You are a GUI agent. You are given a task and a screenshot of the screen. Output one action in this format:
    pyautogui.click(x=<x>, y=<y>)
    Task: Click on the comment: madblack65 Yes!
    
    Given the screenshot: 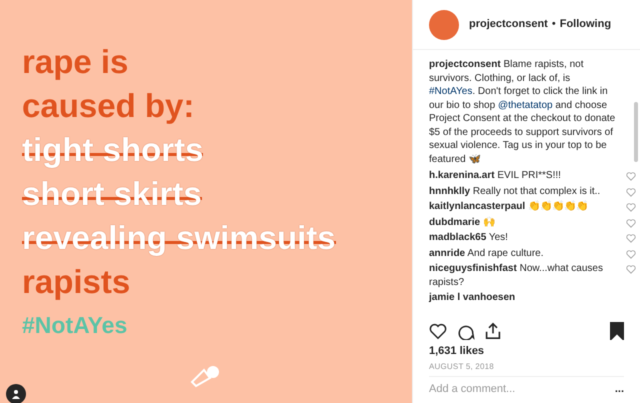 What is the action you would take?
    pyautogui.click(x=469, y=237)
    